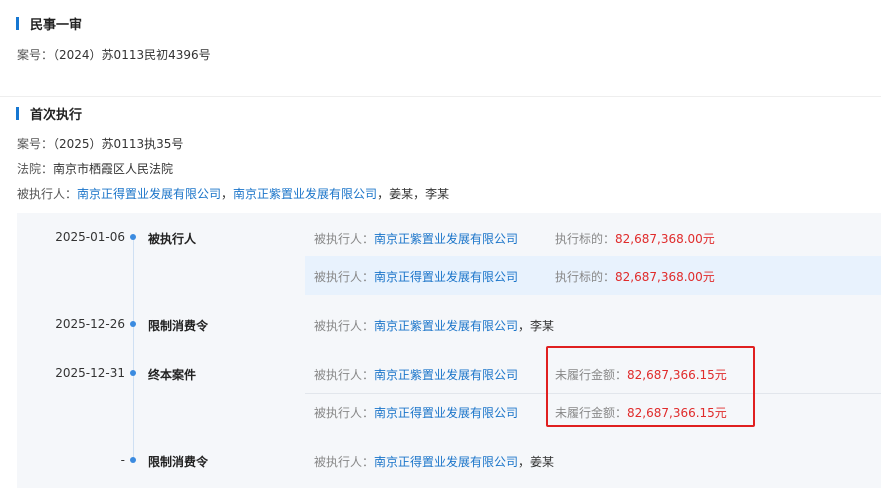  What do you see at coordinates (35, 169) in the screenshot?
I see `court-label: 法院：` at bounding box center [35, 169].